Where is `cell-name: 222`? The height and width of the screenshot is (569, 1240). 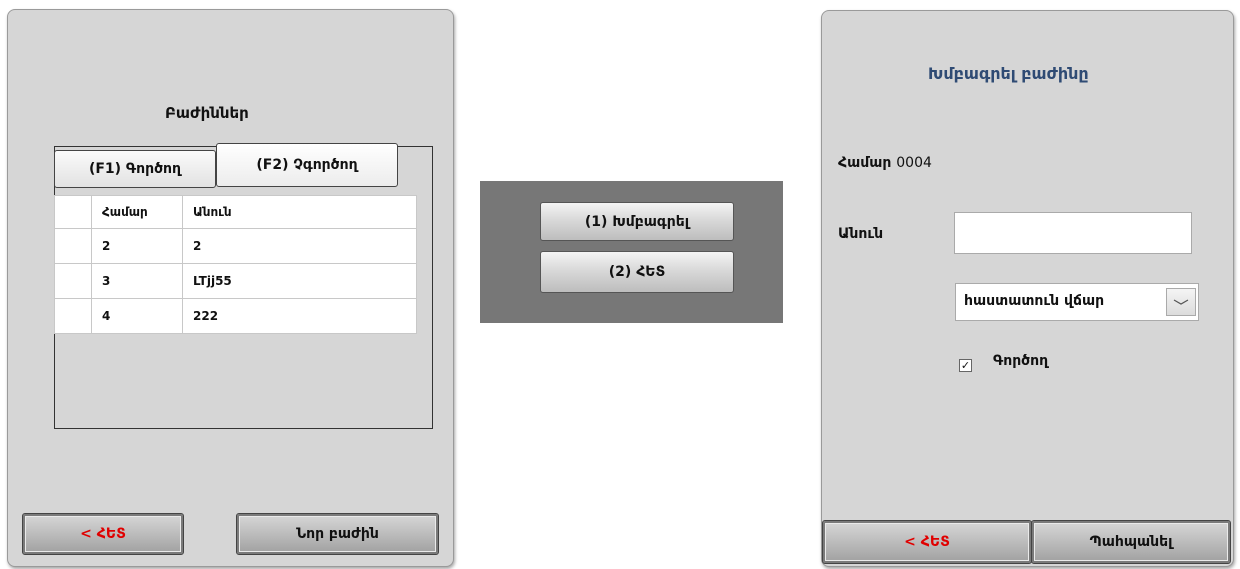 cell-name: 222 is located at coordinates (299, 316).